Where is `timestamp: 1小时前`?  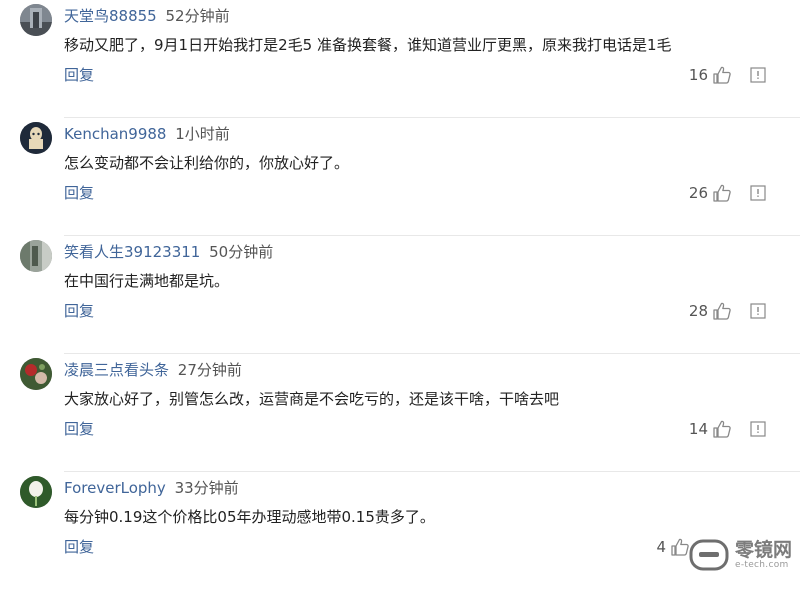
timestamp: 1小时前 is located at coordinates (202, 134).